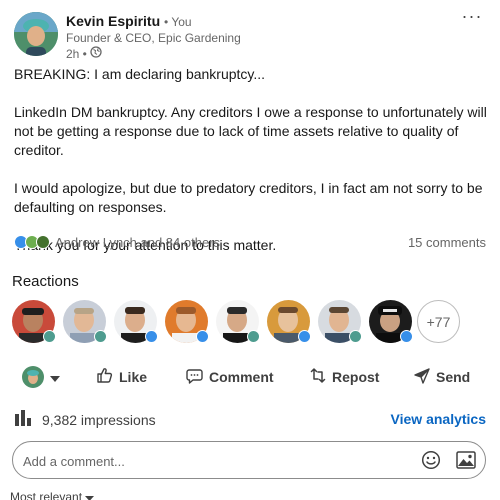  What do you see at coordinates (248, 322) in the screenshot?
I see `reactor-avatars: +77` at bounding box center [248, 322].